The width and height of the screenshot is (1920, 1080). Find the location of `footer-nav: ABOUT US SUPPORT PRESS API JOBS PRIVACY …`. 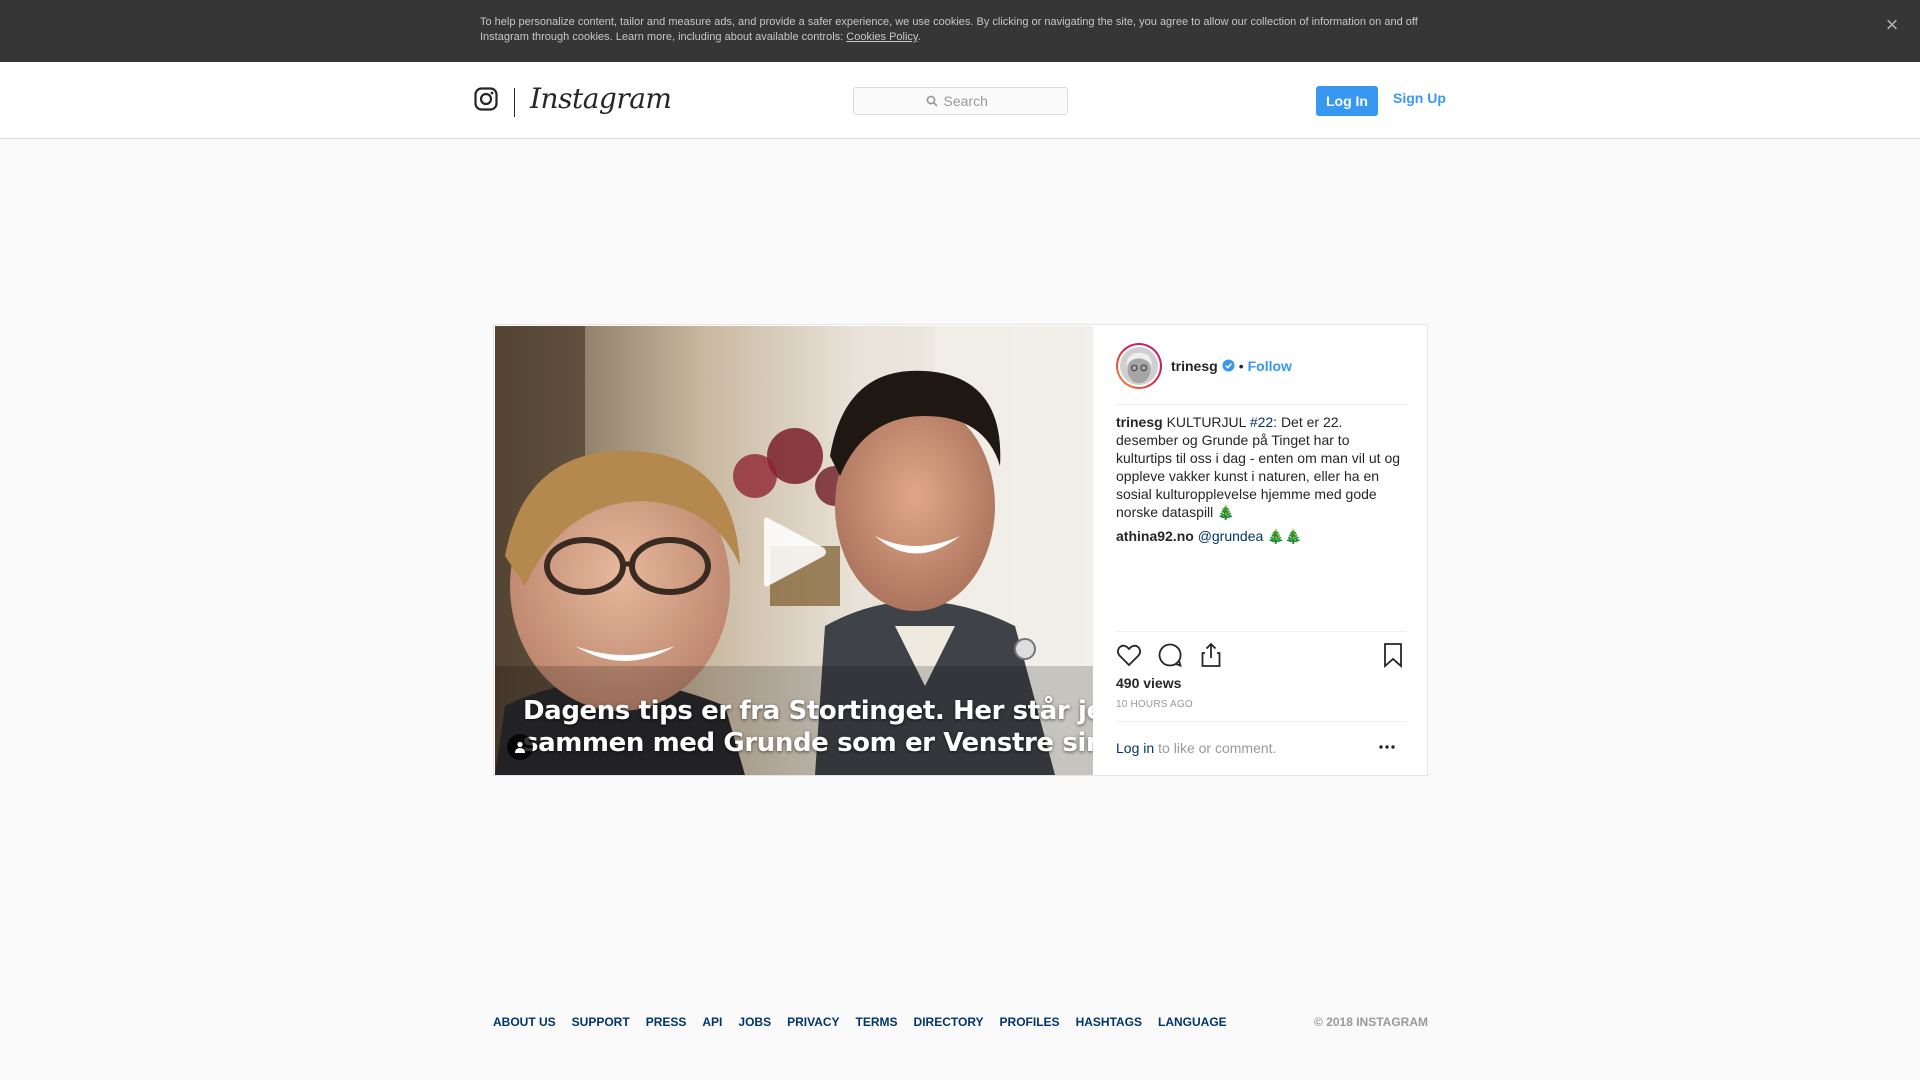

footer-nav: ABOUT US SUPPORT PRESS API JOBS PRIVACY … is located at coordinates (960, 1022).